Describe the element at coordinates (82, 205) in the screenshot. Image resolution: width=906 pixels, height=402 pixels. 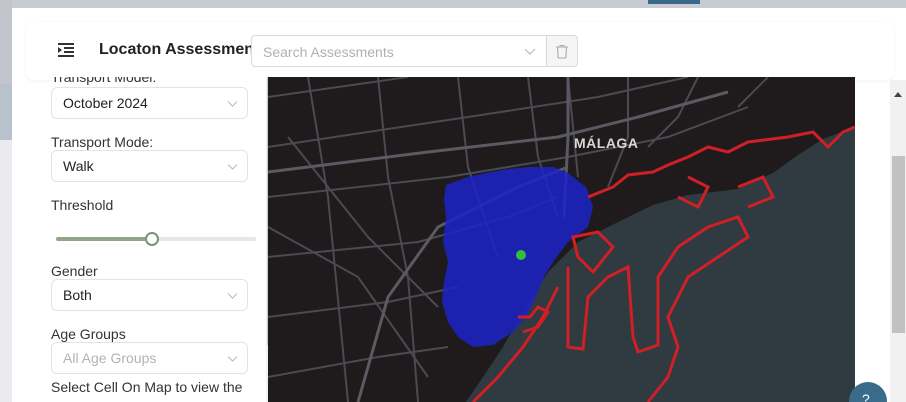
I see `threshold-label: Threshold` at that location.